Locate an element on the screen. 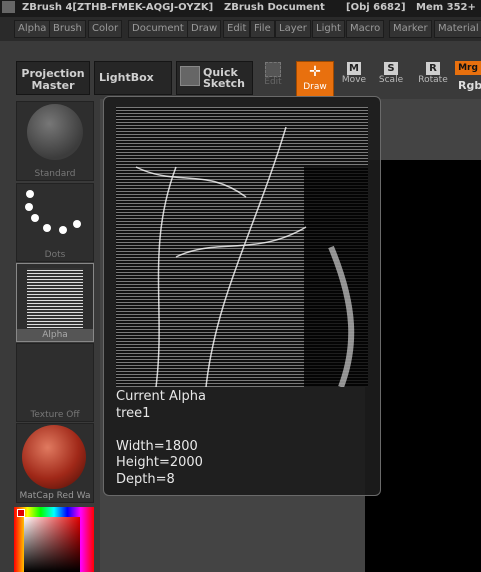  texture-thumbnail: Texture Off is located at coordinates (55, 382).